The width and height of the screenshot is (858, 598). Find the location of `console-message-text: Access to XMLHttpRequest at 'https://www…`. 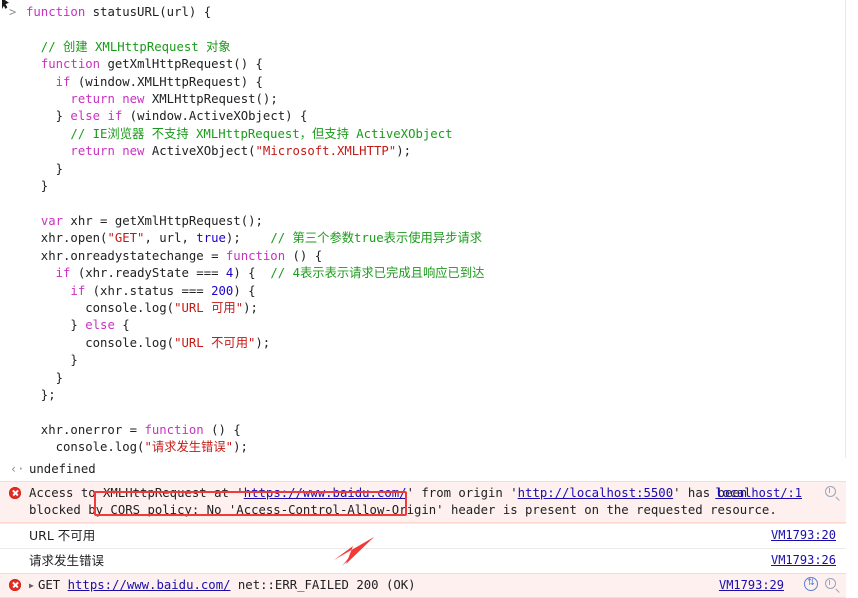

console-message-text: Access to XMLHttpRequest at 'https://www… is located at coordinates (403, 501).